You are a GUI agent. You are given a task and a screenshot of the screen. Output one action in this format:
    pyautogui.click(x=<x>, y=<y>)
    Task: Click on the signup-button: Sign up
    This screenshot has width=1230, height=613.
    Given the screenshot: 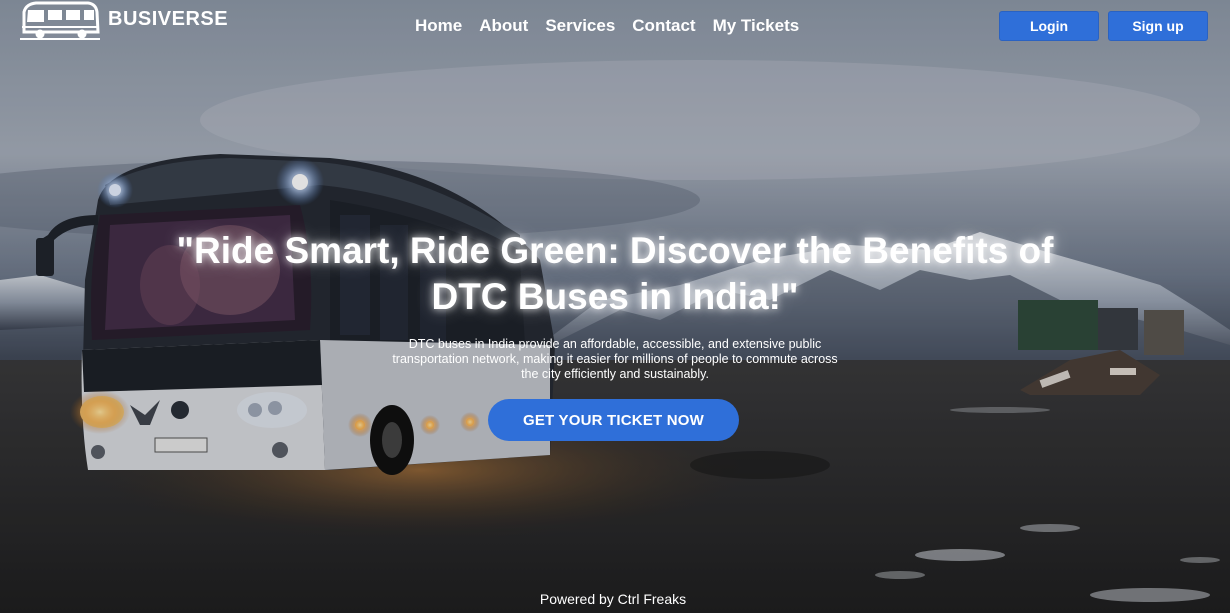 What is the action you would take?
    pyautogui.click(x=1158, y=26)
    